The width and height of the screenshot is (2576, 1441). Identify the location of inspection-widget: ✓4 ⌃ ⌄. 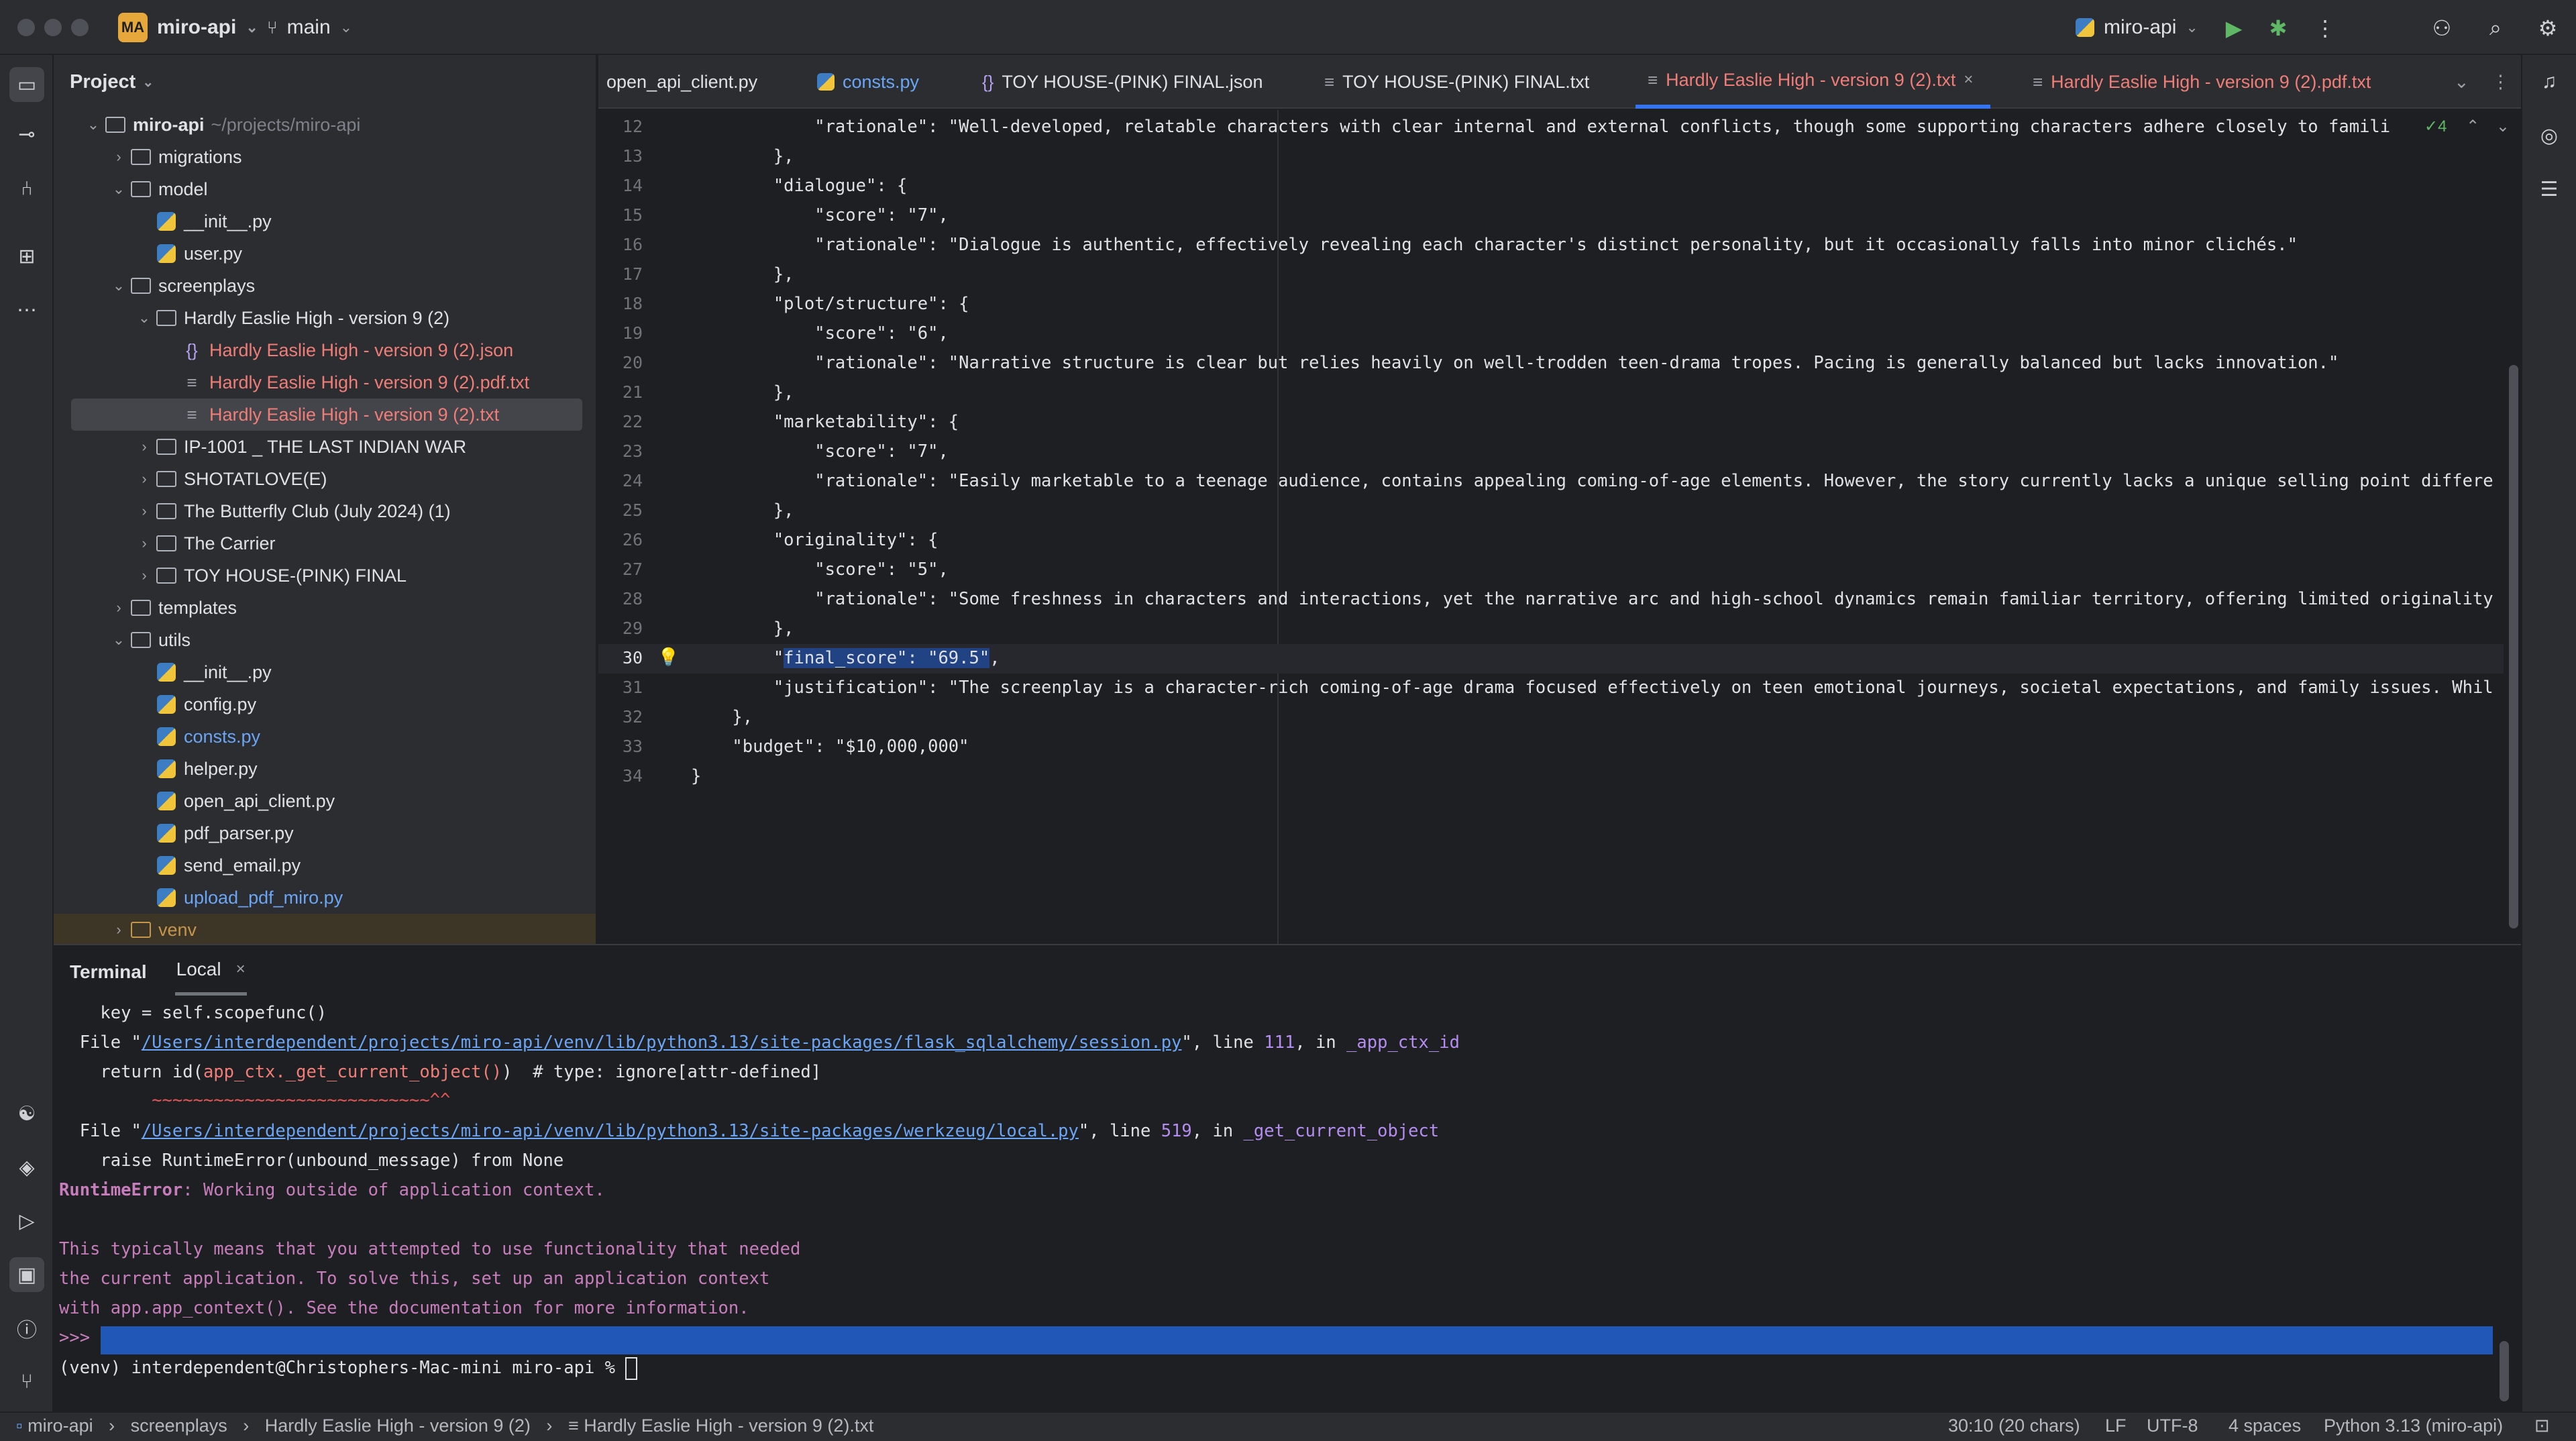
(2467, 126).